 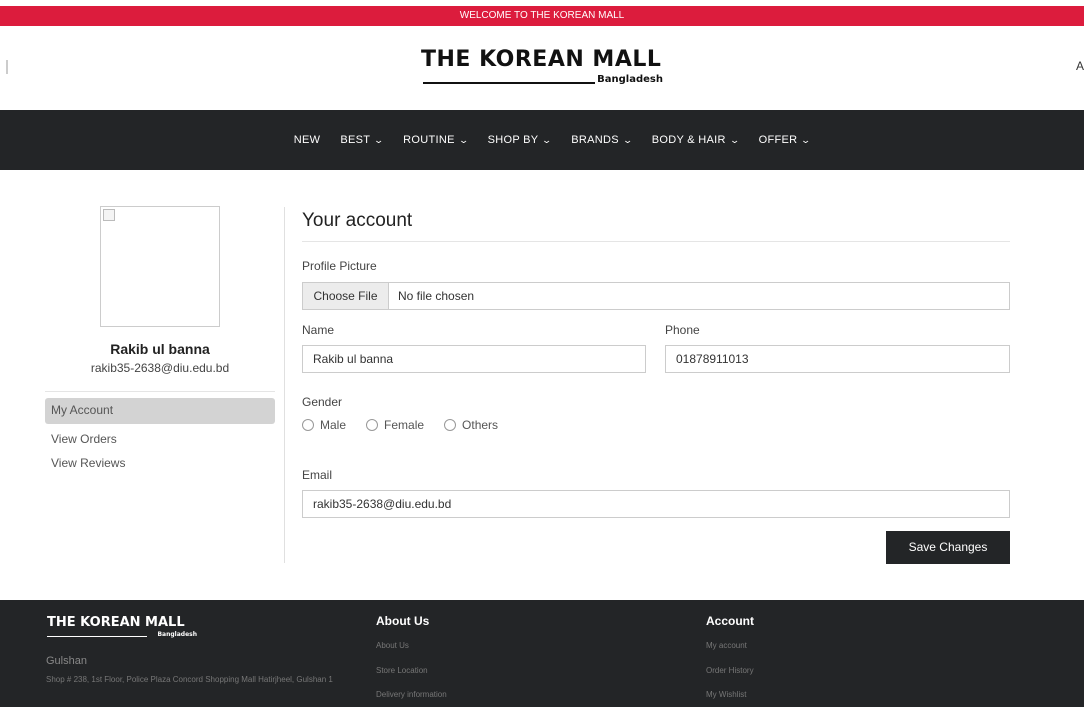 What do you see at coordinates (726, 694) in the screenshot?
I see `footer-link-my-wishlist: My Wishlist` at bounding box center [726, 694].